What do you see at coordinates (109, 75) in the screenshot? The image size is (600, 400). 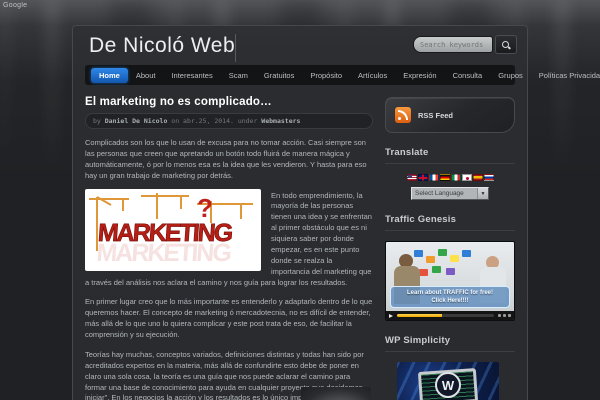 I see `nav-item-home: Home` at bounding box center [109, 75].